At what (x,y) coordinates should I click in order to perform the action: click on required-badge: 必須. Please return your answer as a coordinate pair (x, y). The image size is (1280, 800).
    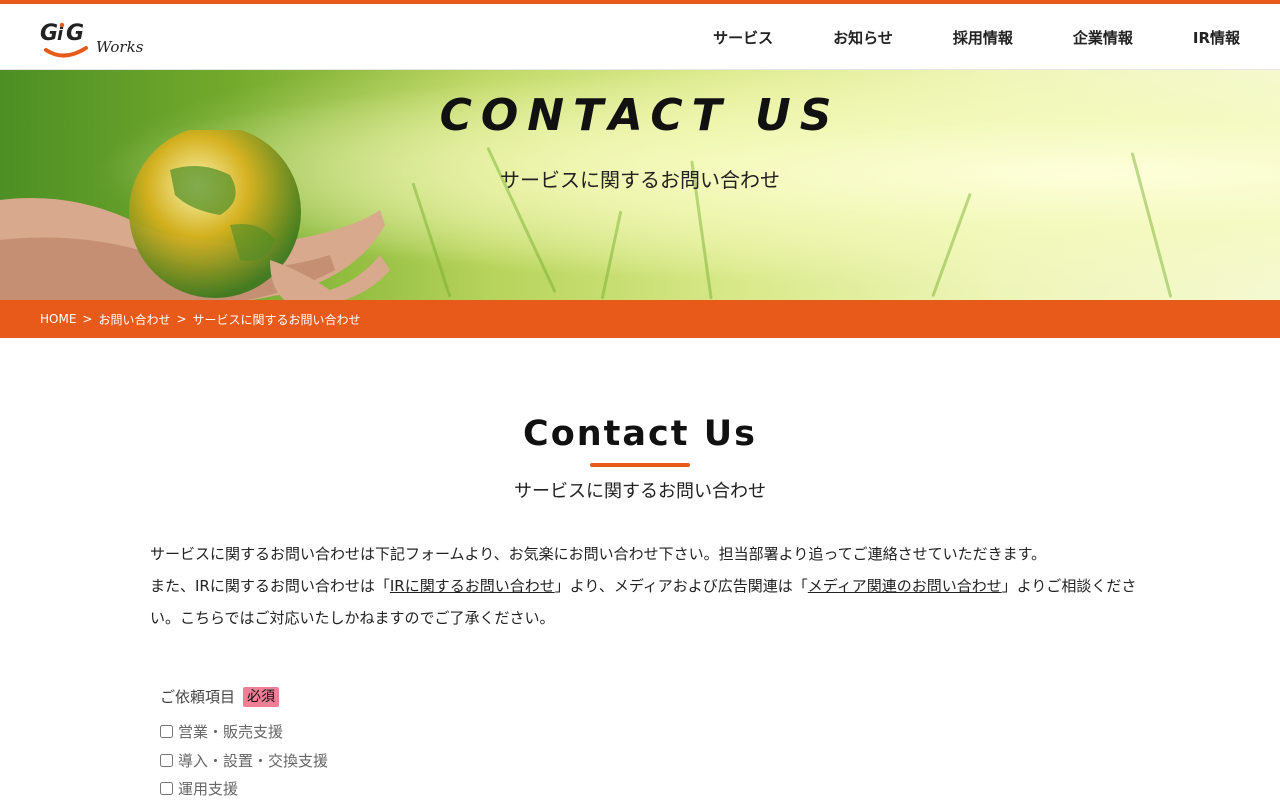
    Looking at the image, I should click on (261, 696).